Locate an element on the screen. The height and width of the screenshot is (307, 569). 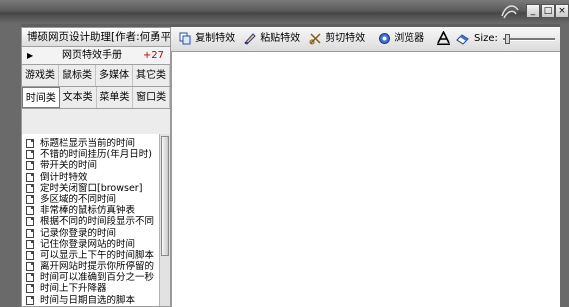
list-item: 根据不同的时间段显示不同 is located at coordinates (90, 221).